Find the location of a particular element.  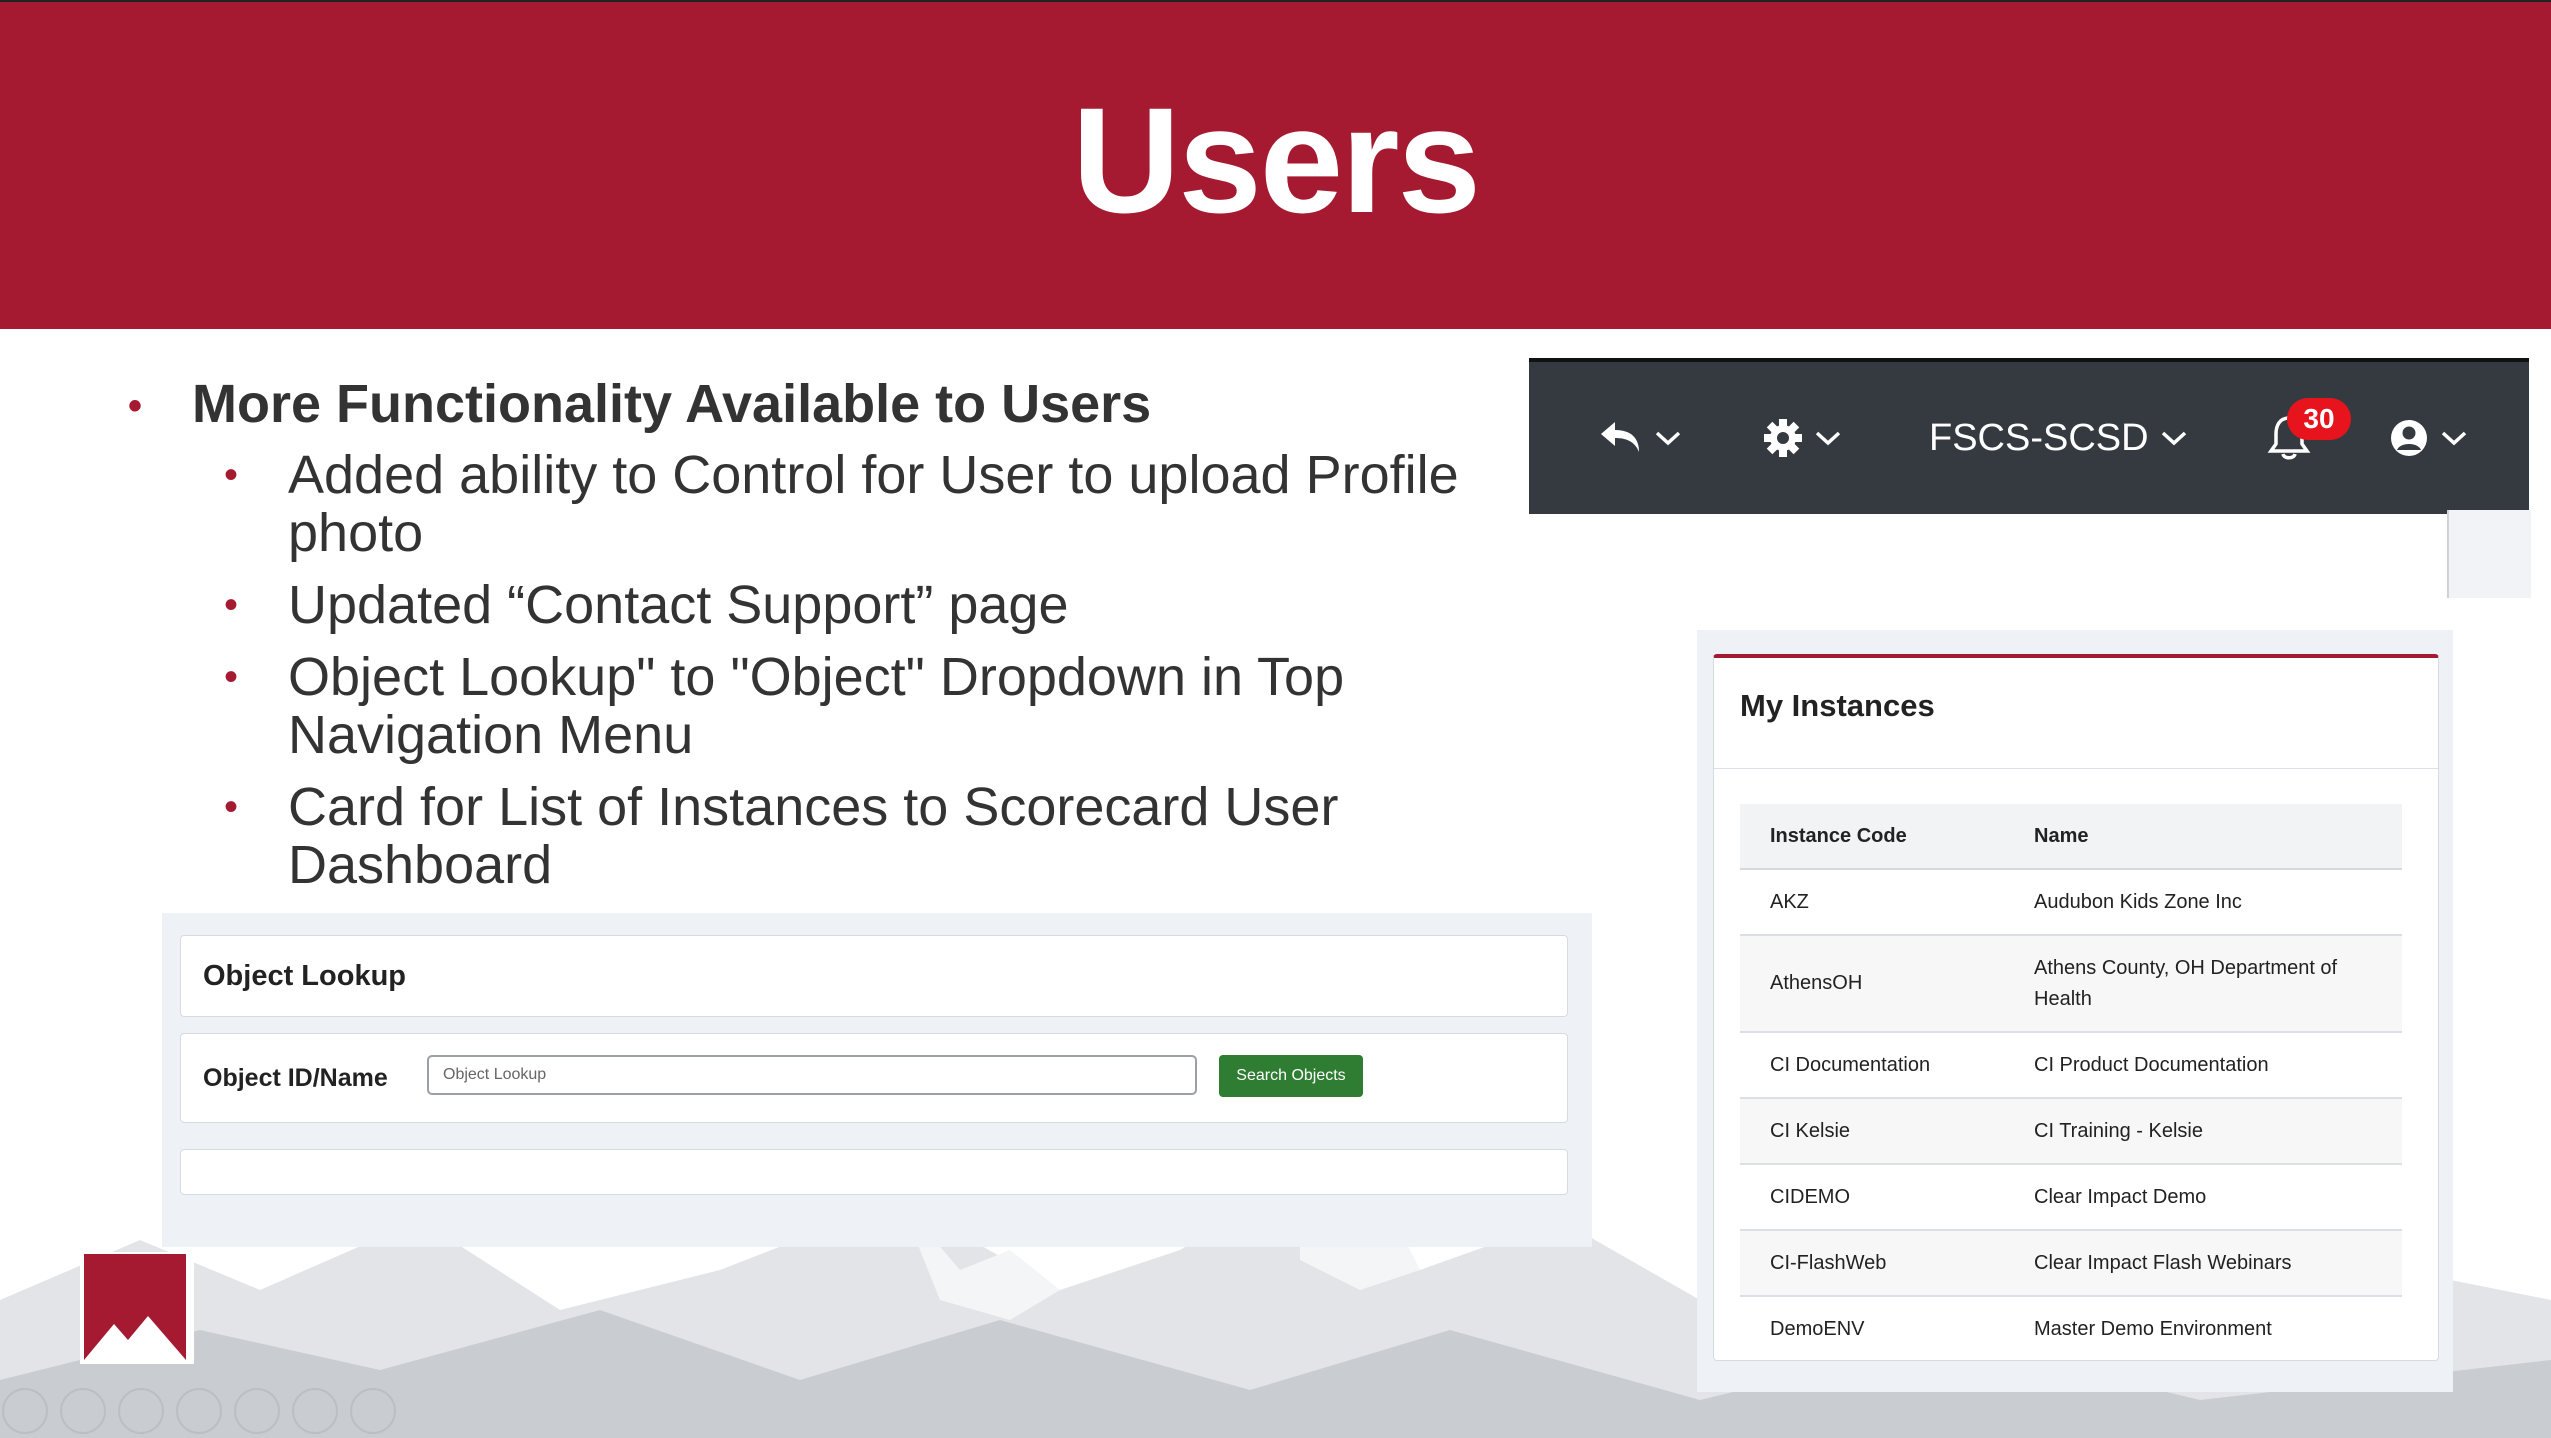

table-row: DemoENV Master Demo Environment is located at coordinates (2071, 1328).